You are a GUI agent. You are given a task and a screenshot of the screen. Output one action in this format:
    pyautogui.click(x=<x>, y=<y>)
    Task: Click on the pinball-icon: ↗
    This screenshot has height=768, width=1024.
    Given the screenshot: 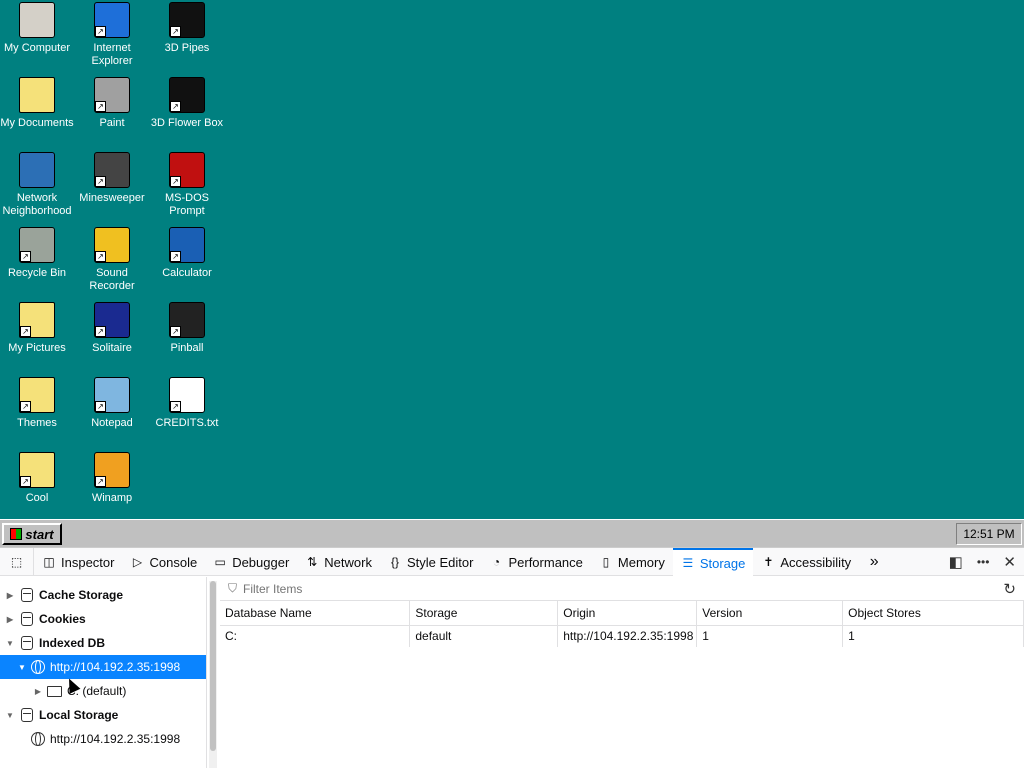 What is the action you would take?
    pyautogui.click(x=187, y=320)
    